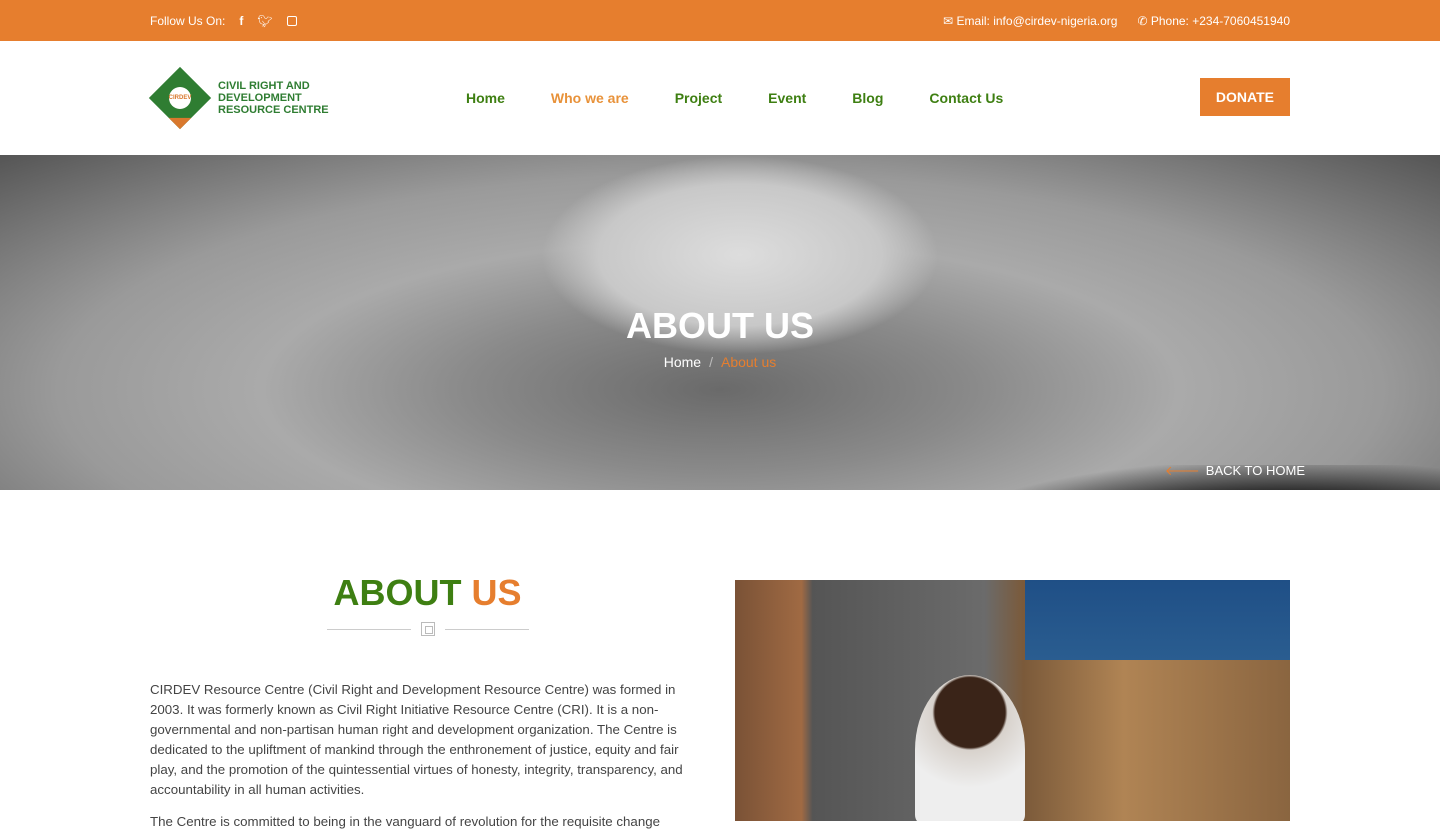 The image size is (1440, 832). What do you see at coordinates (682, 362) in the screenshot?
I see `breadcrumb-home: Home` at bounding box center [682, 362].